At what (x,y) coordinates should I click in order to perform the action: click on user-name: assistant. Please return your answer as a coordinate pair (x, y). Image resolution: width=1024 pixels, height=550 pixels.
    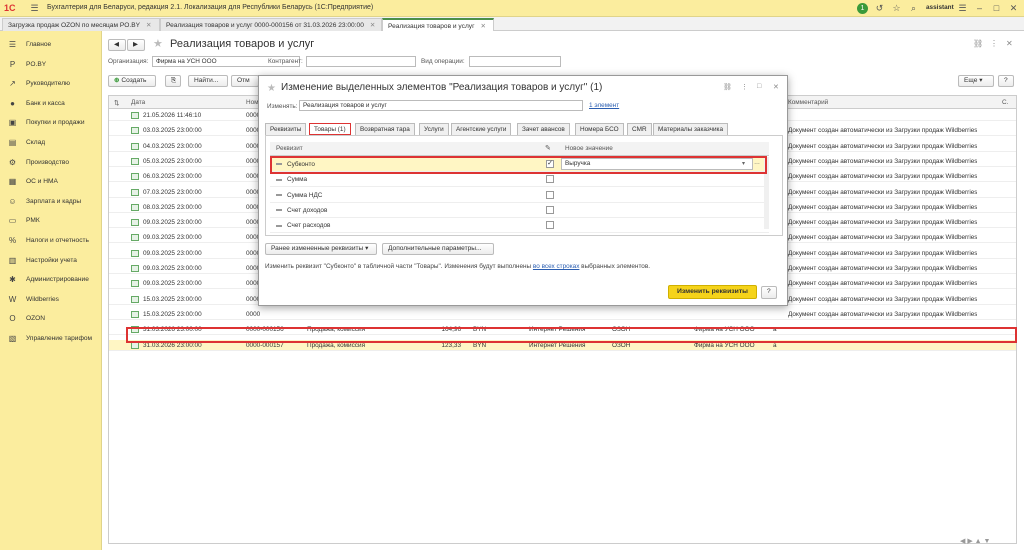
    Looking at the image, I should click on (940, 7).